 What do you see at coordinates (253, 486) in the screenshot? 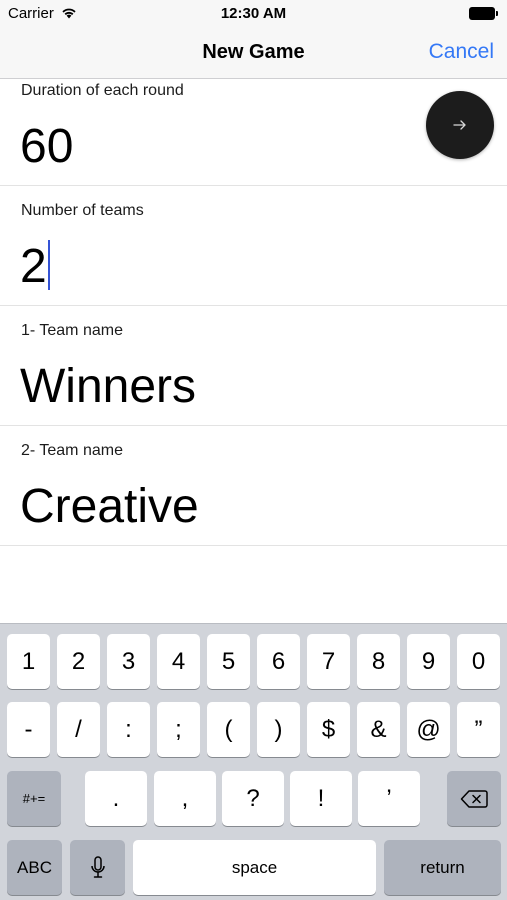
I see `team2-row: 2- Team name Creative` at bounding box center [253, 486].